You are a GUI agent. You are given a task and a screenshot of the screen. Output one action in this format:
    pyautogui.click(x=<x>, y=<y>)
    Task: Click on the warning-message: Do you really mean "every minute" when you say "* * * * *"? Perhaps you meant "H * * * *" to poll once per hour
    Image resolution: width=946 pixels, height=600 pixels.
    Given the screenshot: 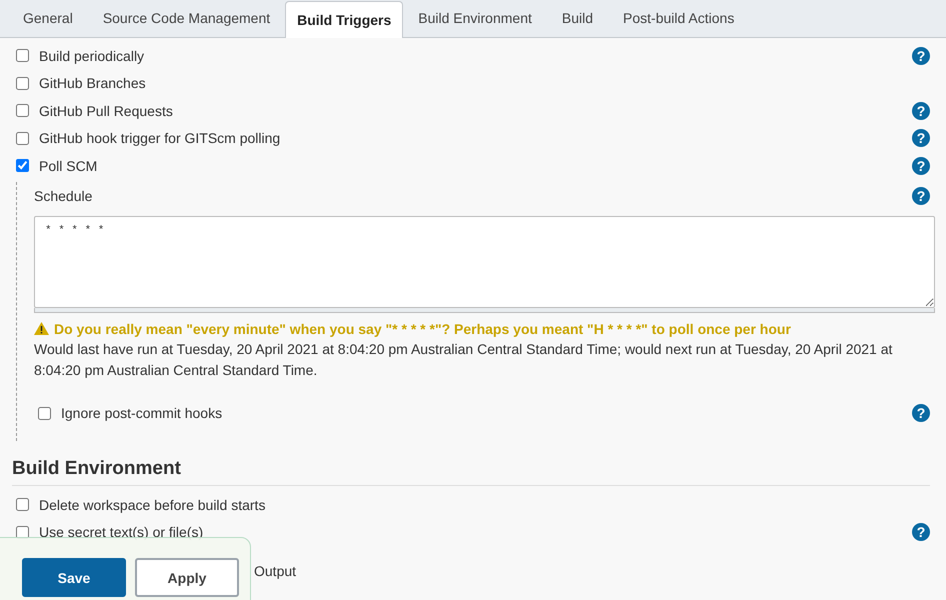 What is the action you would take?
    pyautogui.click(x=422, y=328)
    